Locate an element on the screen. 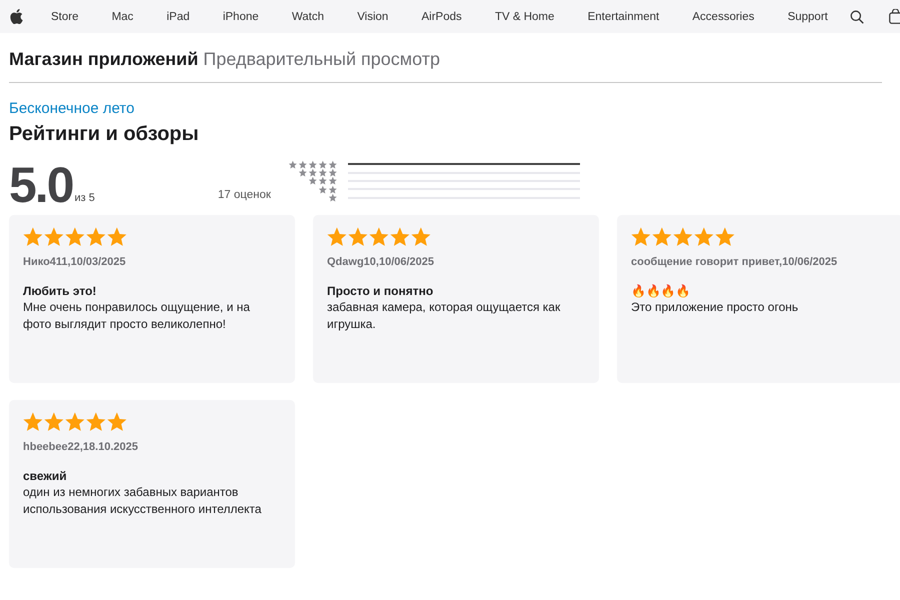 Image resolution: width=900 pixels, height=600 pixels. nav-link: Vision is located at coordinates (372, 16).